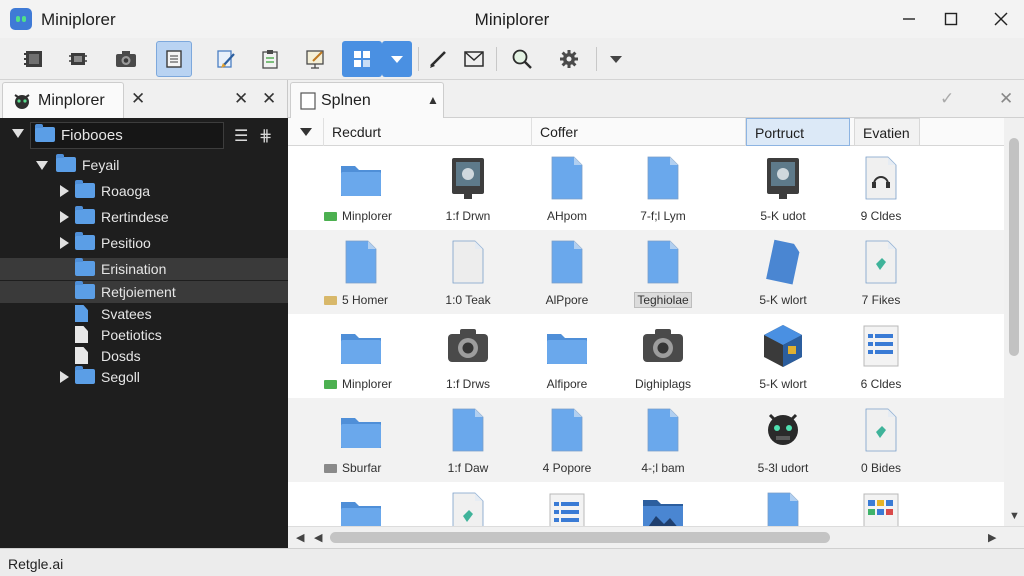  Describe the element at coordinates (909, 19) in the screenshot. I see `minimize-button` at that location.